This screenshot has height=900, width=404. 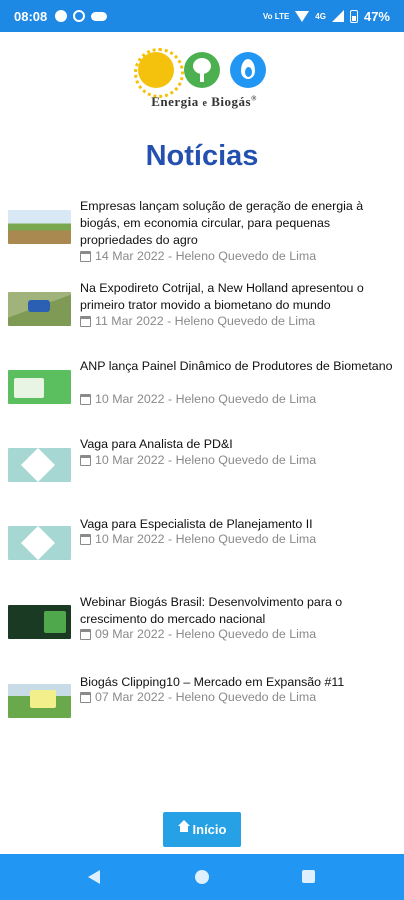 I want to click on home-circle-icon, so click(x=202, y=877).